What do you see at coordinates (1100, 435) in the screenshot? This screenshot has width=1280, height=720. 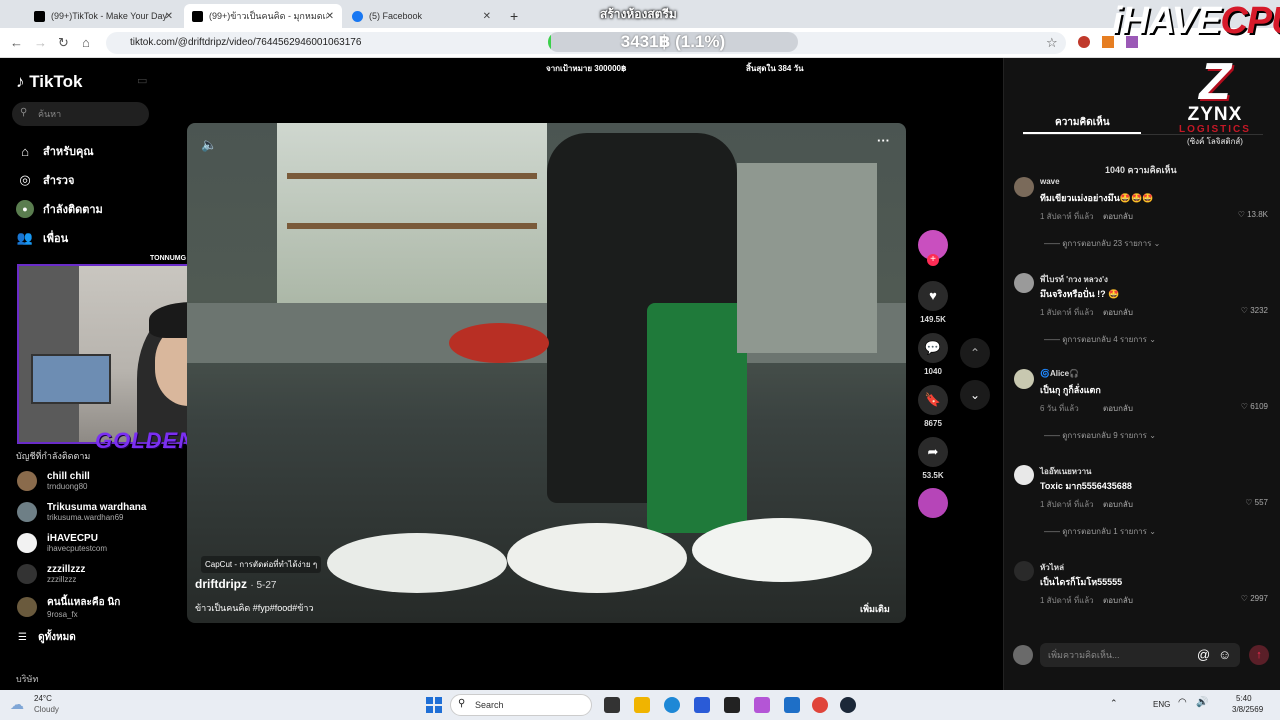 I see `view-replies-button: —— ดูการตอบกลับ 9 รายการ ⌄` at bounding box center [1100, 435].